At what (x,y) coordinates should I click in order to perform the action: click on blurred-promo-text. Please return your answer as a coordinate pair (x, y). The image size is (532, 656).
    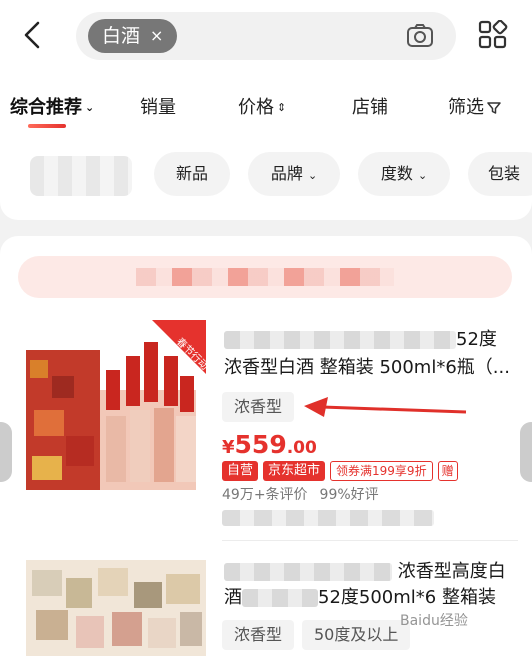
    Looking at the image, I should click on (265, 277).